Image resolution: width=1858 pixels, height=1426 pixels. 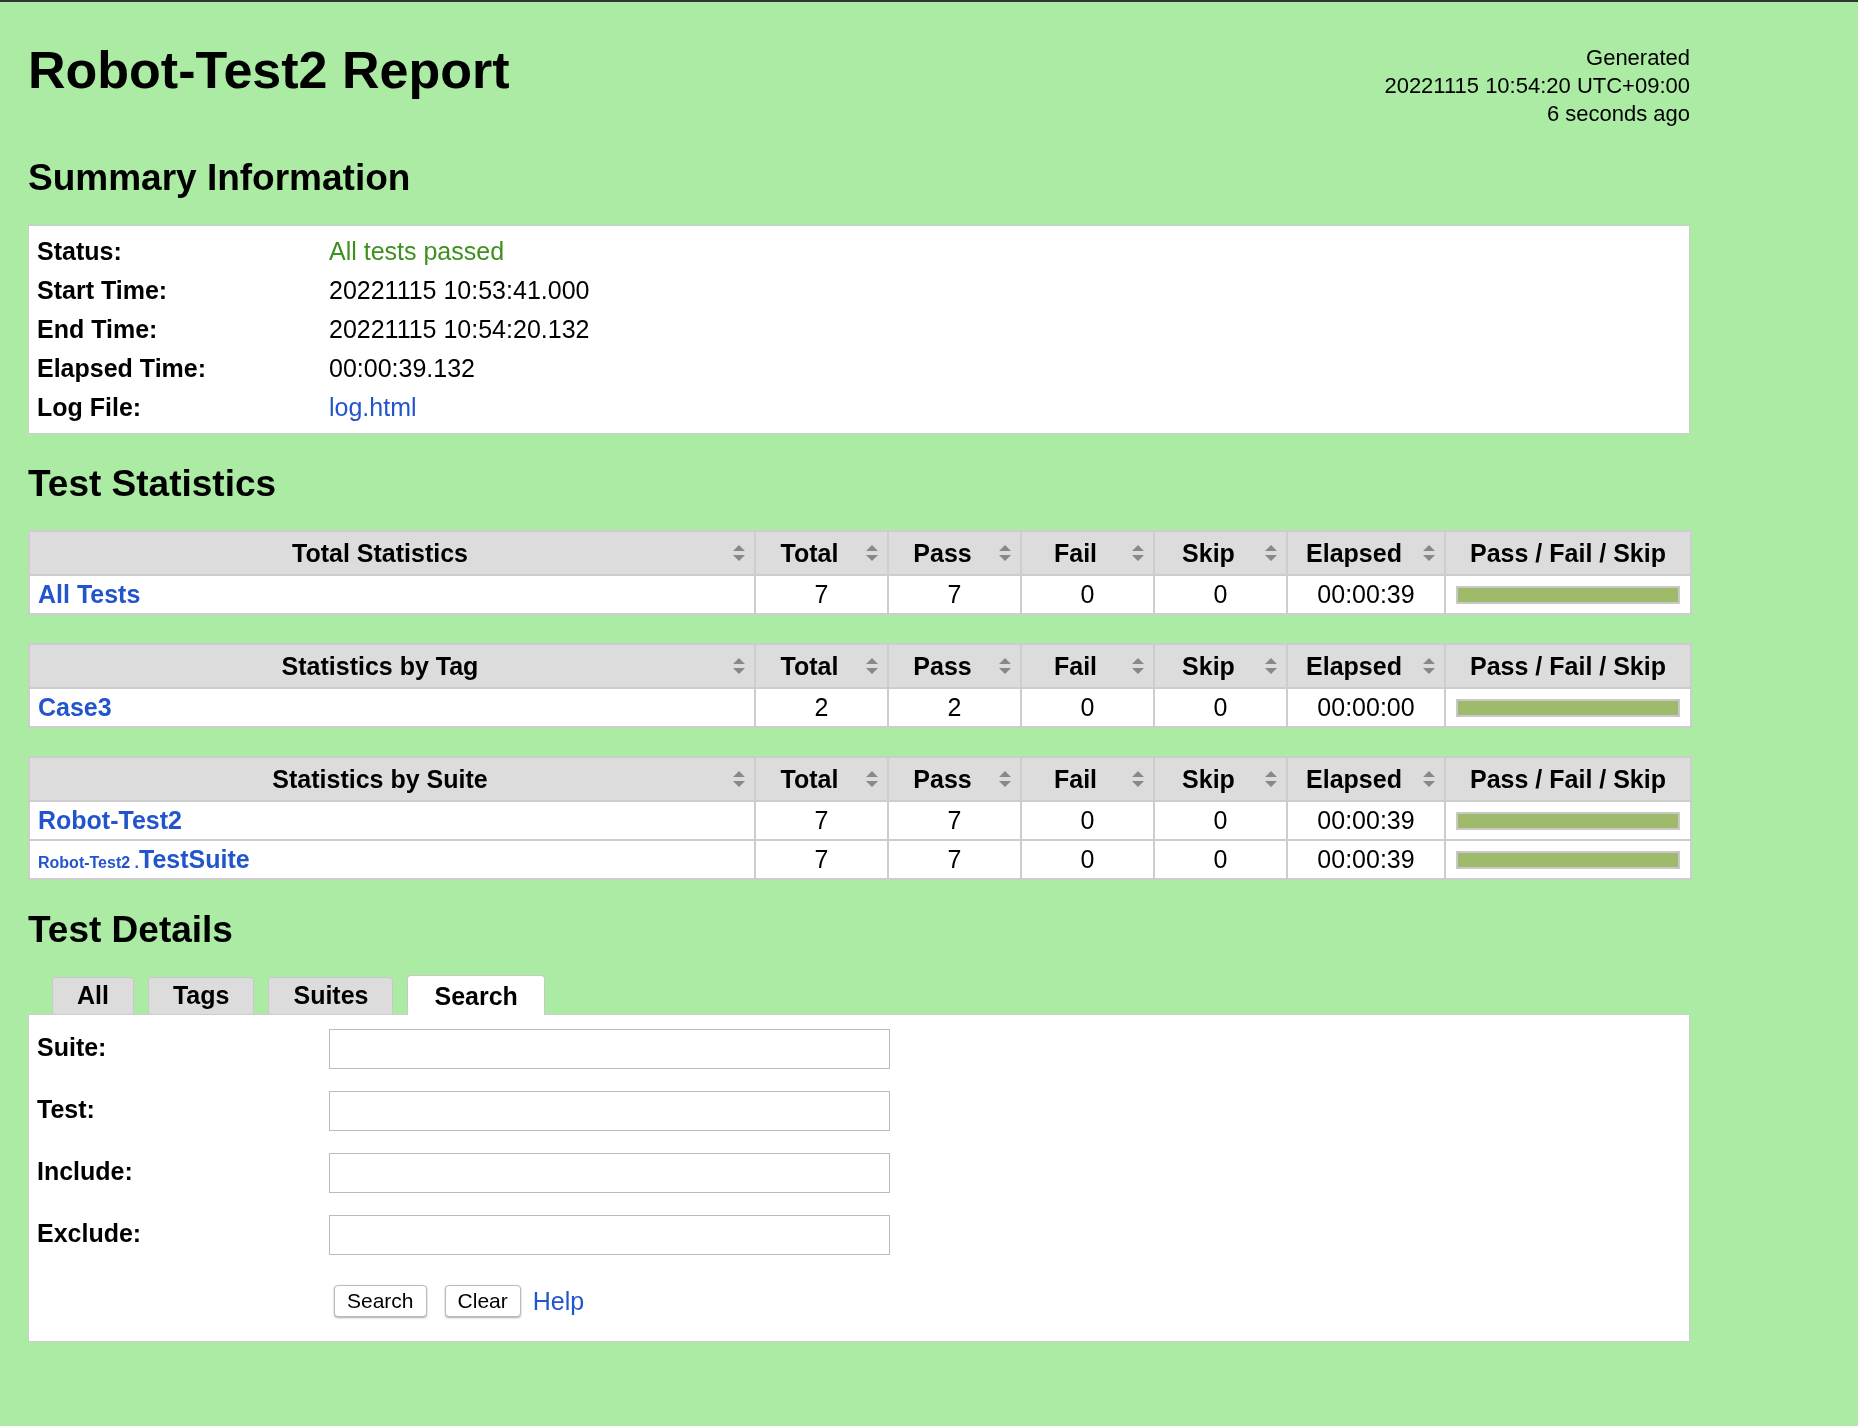 I want to click on generated-info: Generated, so click(x=1637, y=58).